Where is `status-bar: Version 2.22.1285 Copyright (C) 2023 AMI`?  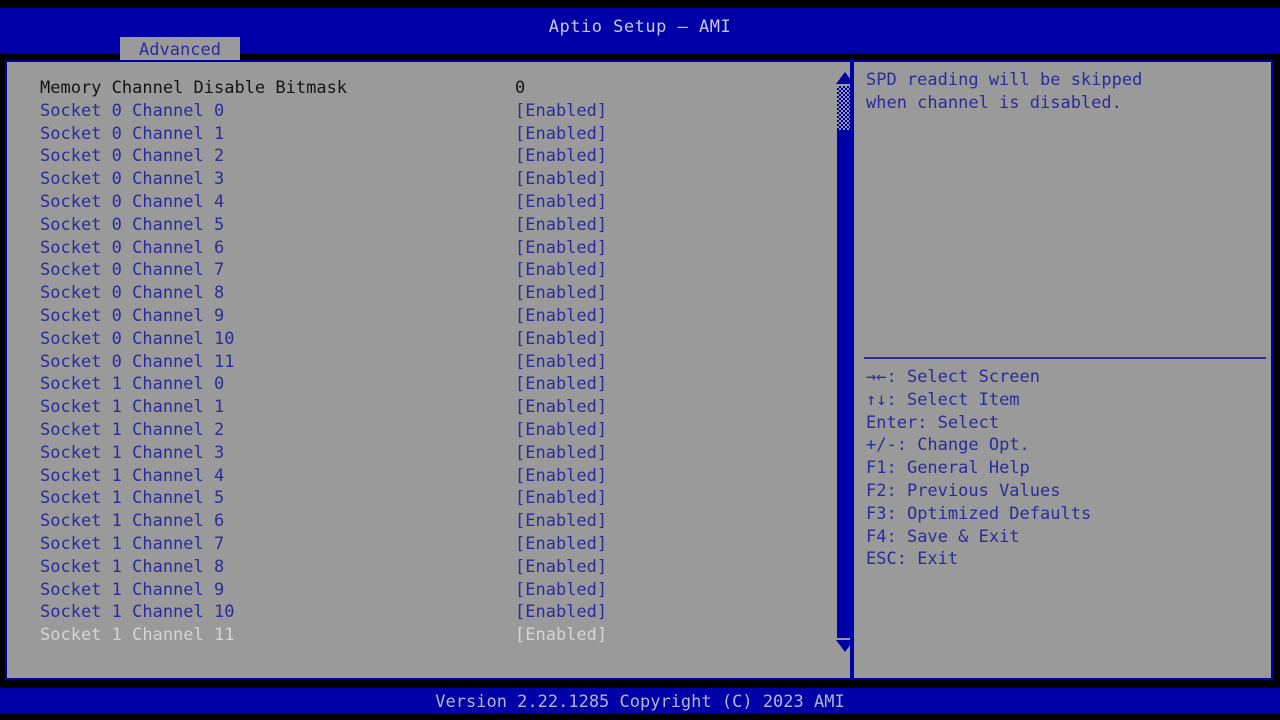 status-bar: Version 2.22.1285 Copyright (C) 2023 AMI is located at coordinates (640, 701).